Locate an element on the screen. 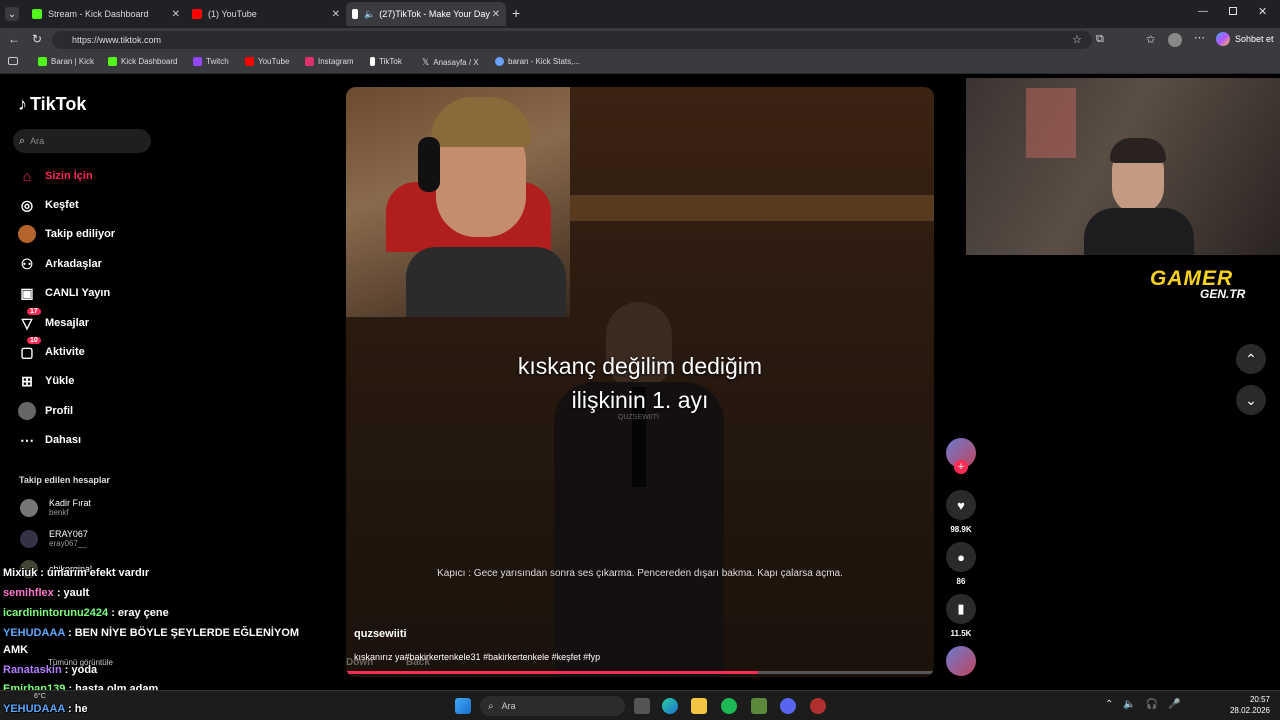 This screenshot has width=1280, height=720. bookmark-x: 𝕏 Anasayfa / X is located at coordinates (450, 62).